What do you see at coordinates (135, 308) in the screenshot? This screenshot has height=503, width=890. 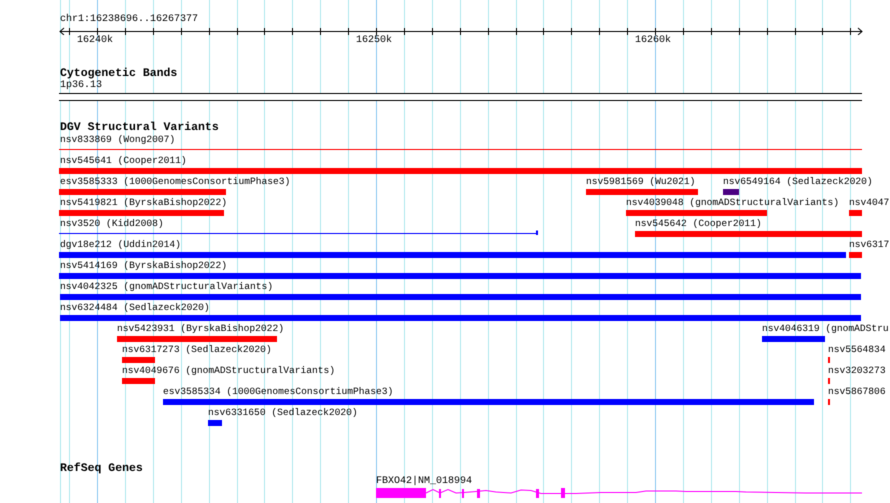 I see `variant-label: nsv6324484 (Sedlazeck2020)` at bounding box center [135, 308].